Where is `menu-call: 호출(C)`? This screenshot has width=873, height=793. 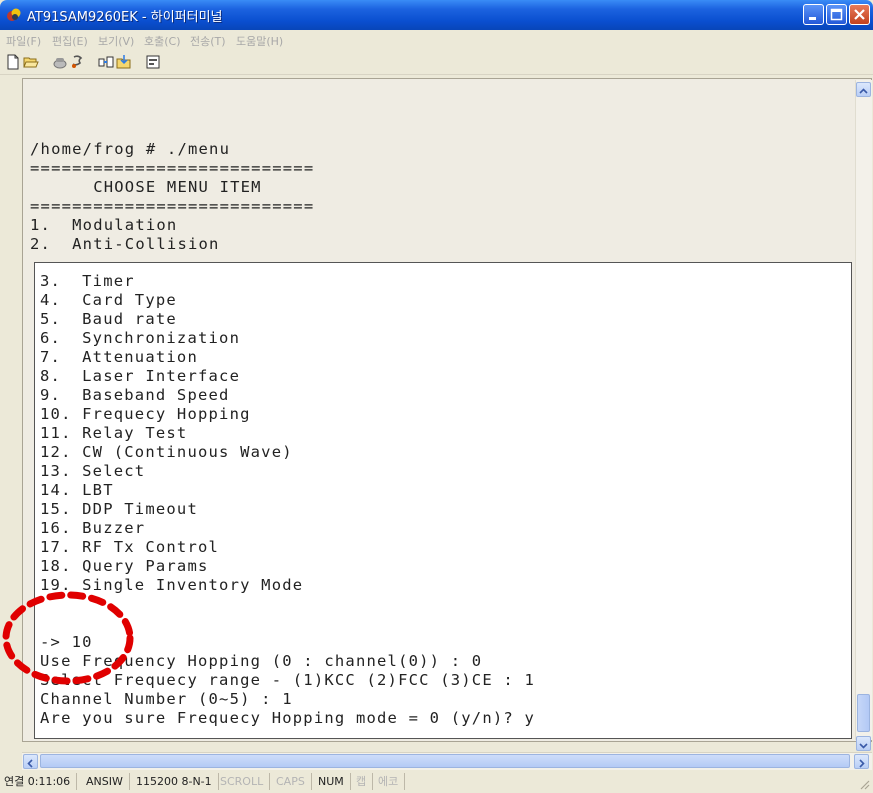 menu-call: 호출(C) is located at coordinates (162, 41).